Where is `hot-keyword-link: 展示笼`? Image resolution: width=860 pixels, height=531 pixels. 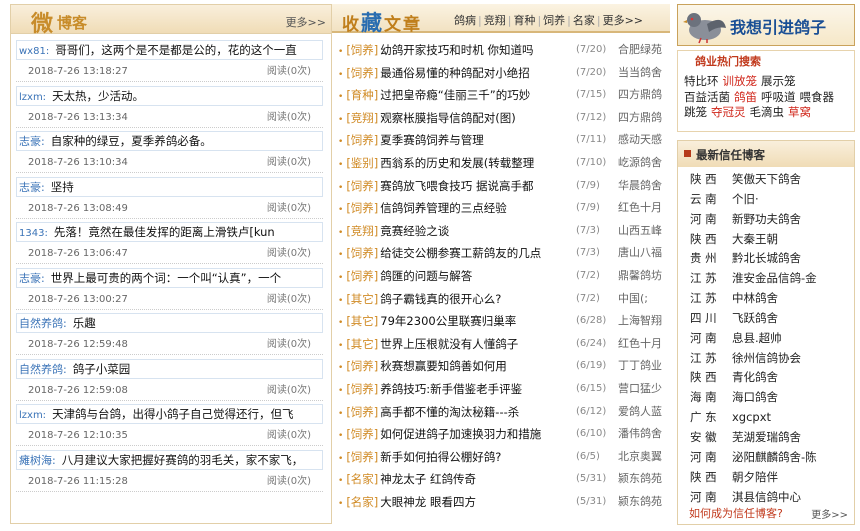
hot-keyword-link: 展示笼 is located at coordinates (778, 81).